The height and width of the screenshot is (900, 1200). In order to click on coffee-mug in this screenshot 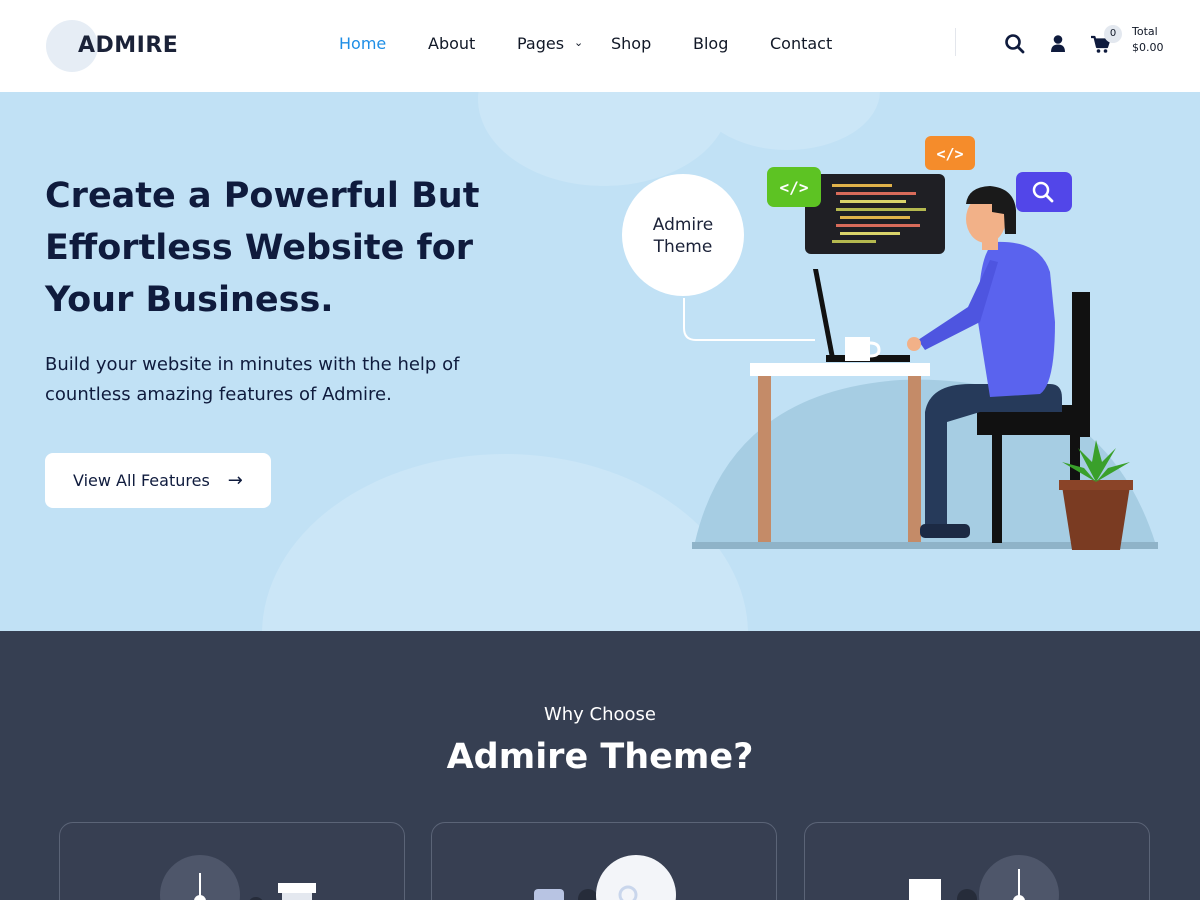, I will do `click(857, 349)`.